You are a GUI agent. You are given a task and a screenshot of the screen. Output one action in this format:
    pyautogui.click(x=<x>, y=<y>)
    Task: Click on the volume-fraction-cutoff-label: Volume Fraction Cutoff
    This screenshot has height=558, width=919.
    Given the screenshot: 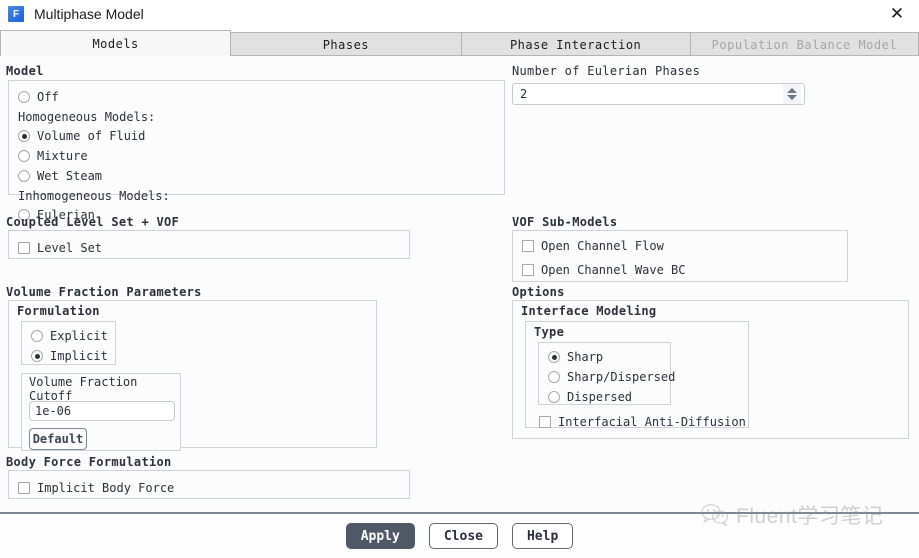 What is the action you would take?
    pyautogui.click(x=83, y=388)
    